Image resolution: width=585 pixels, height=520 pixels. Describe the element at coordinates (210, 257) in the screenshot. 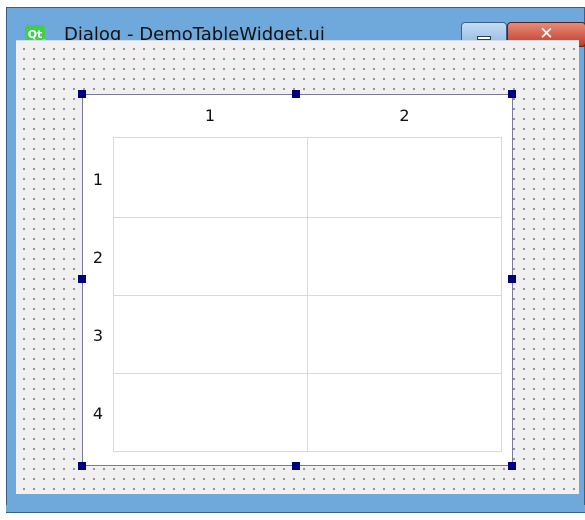

I see `table-cell-r2-c1` at that location.